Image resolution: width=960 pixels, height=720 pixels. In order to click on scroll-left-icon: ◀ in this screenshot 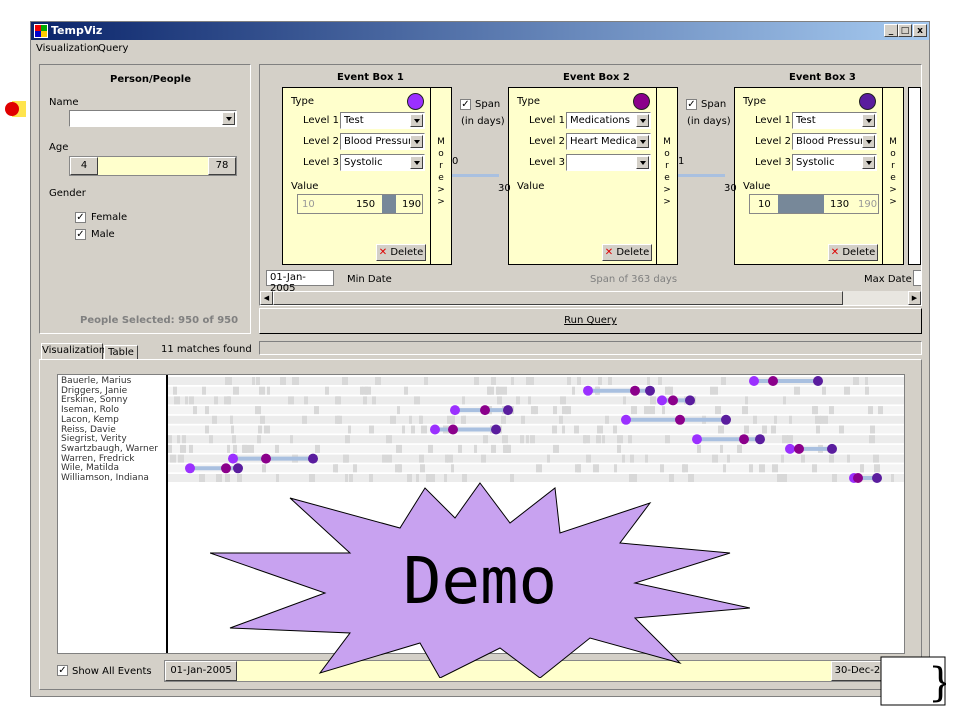, I will do `click(266, 298)`.